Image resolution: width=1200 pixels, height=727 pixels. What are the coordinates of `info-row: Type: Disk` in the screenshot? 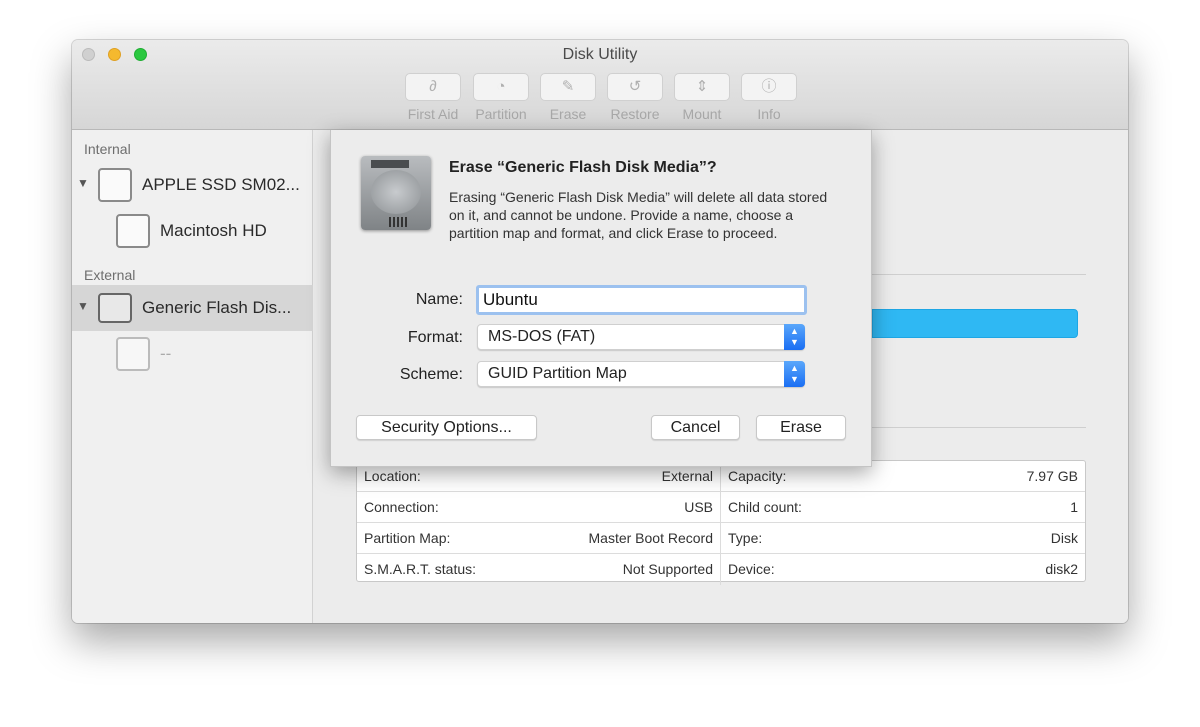 It's located at (903, 538).